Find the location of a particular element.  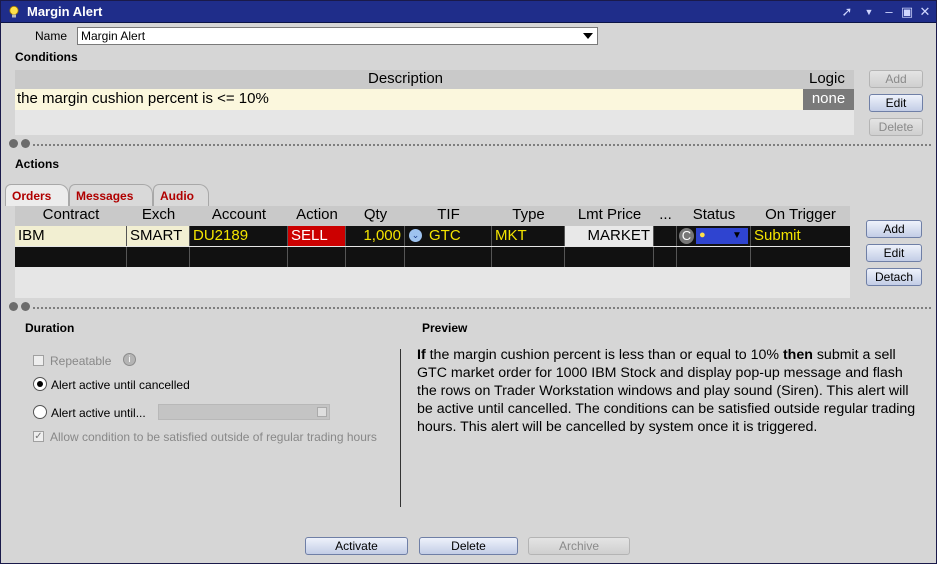

lightbulb-icon is located at coordinates (14, 11).